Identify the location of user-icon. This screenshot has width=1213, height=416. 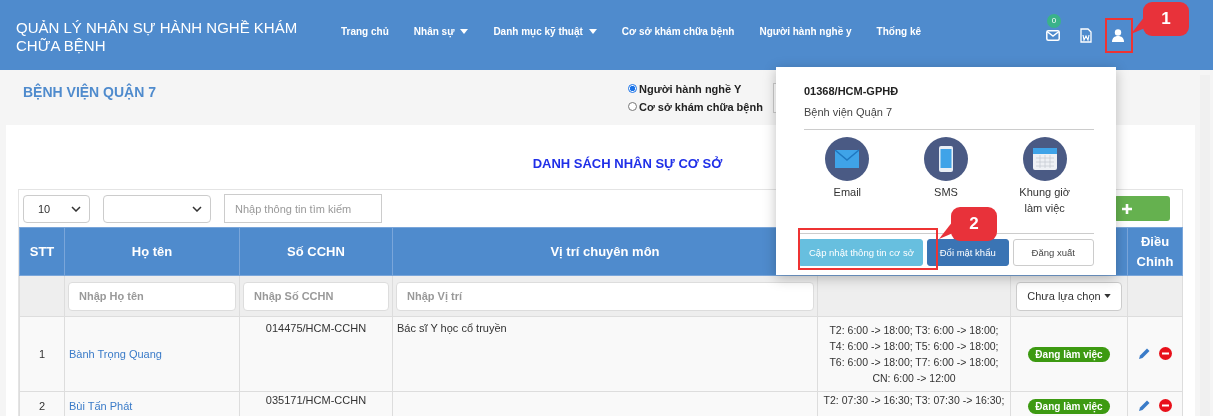
(1118, 35).